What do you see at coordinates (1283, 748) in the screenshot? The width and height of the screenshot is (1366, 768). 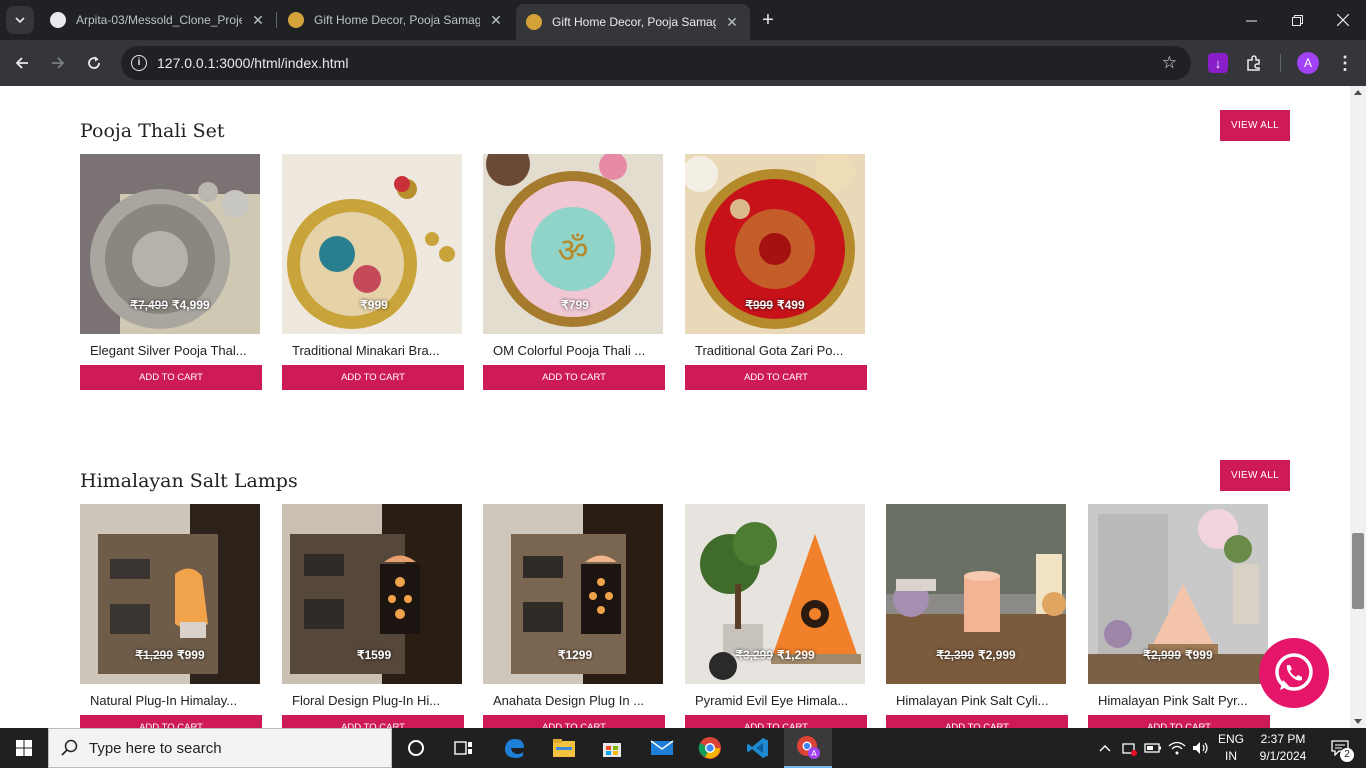 I see `system-clock: 2:37 PM 9/1/2024` at bounding box center [1283, 748].